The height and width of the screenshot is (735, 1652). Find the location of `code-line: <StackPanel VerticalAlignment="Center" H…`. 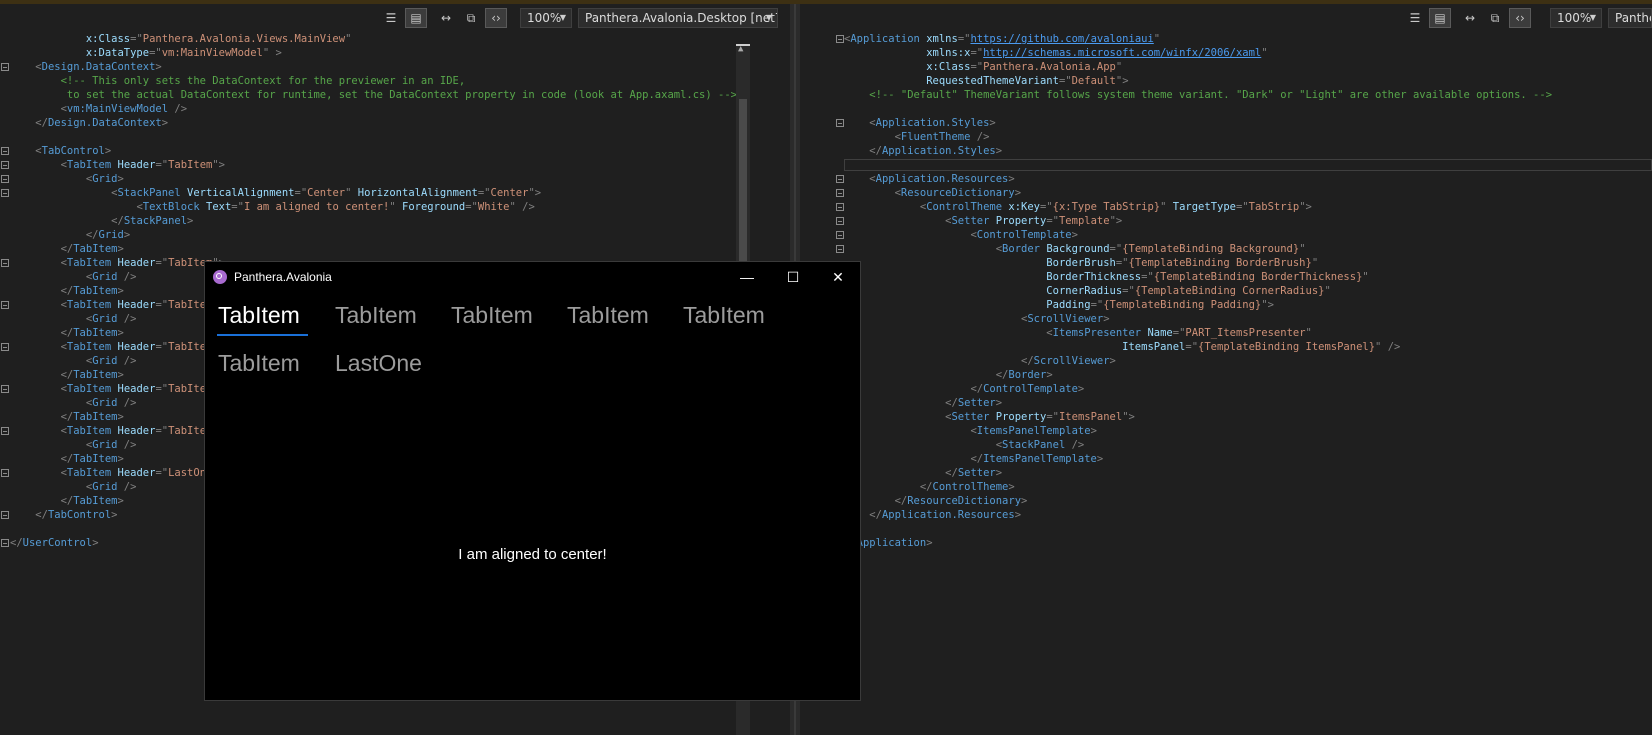

code-line: <StackPanel VerticalAlignment="Center" H… is located at coordinates (373, 193).